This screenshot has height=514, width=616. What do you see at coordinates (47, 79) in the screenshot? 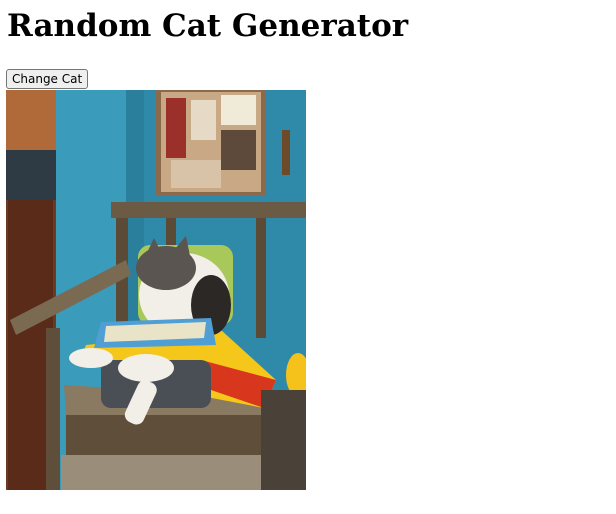
I see `change-cat-button: Change Cat` at bounding box center [47, 79].